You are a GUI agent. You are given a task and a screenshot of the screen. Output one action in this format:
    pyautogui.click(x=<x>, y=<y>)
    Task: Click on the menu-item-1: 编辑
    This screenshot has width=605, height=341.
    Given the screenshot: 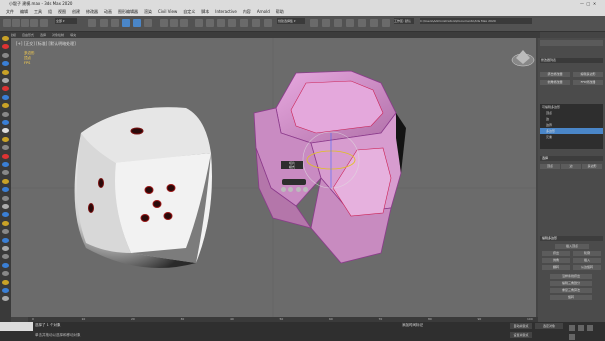 What is the action you would take?
    pyautogui.click(x=24, y=12)
    